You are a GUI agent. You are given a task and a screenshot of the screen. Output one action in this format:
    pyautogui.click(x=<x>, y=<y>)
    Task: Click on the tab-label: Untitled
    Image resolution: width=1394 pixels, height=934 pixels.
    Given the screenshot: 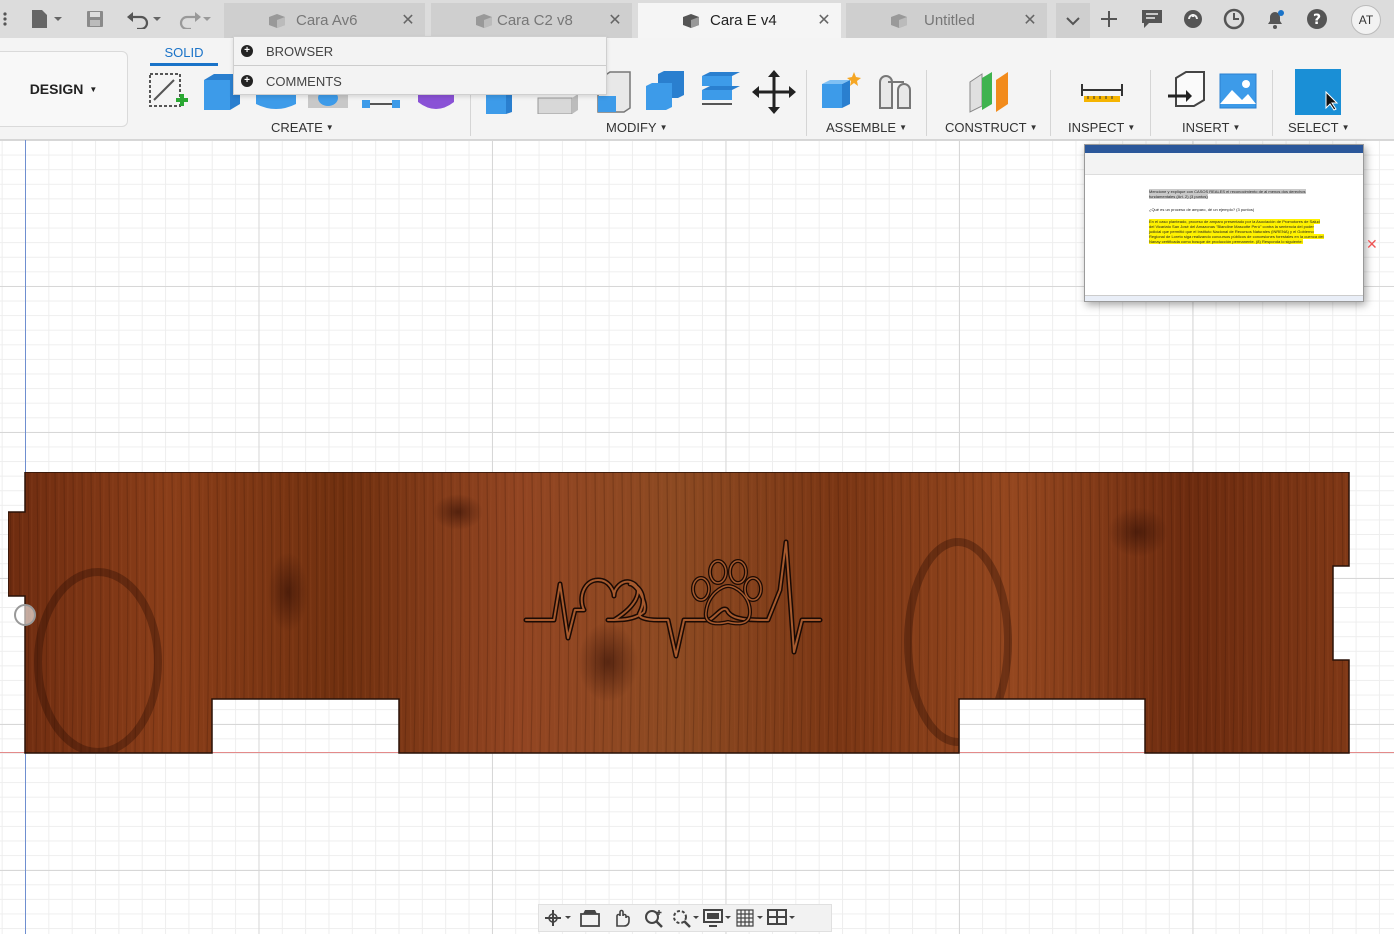 What is the action you would take?
    pyautogui.click(x=949, y=20)
    